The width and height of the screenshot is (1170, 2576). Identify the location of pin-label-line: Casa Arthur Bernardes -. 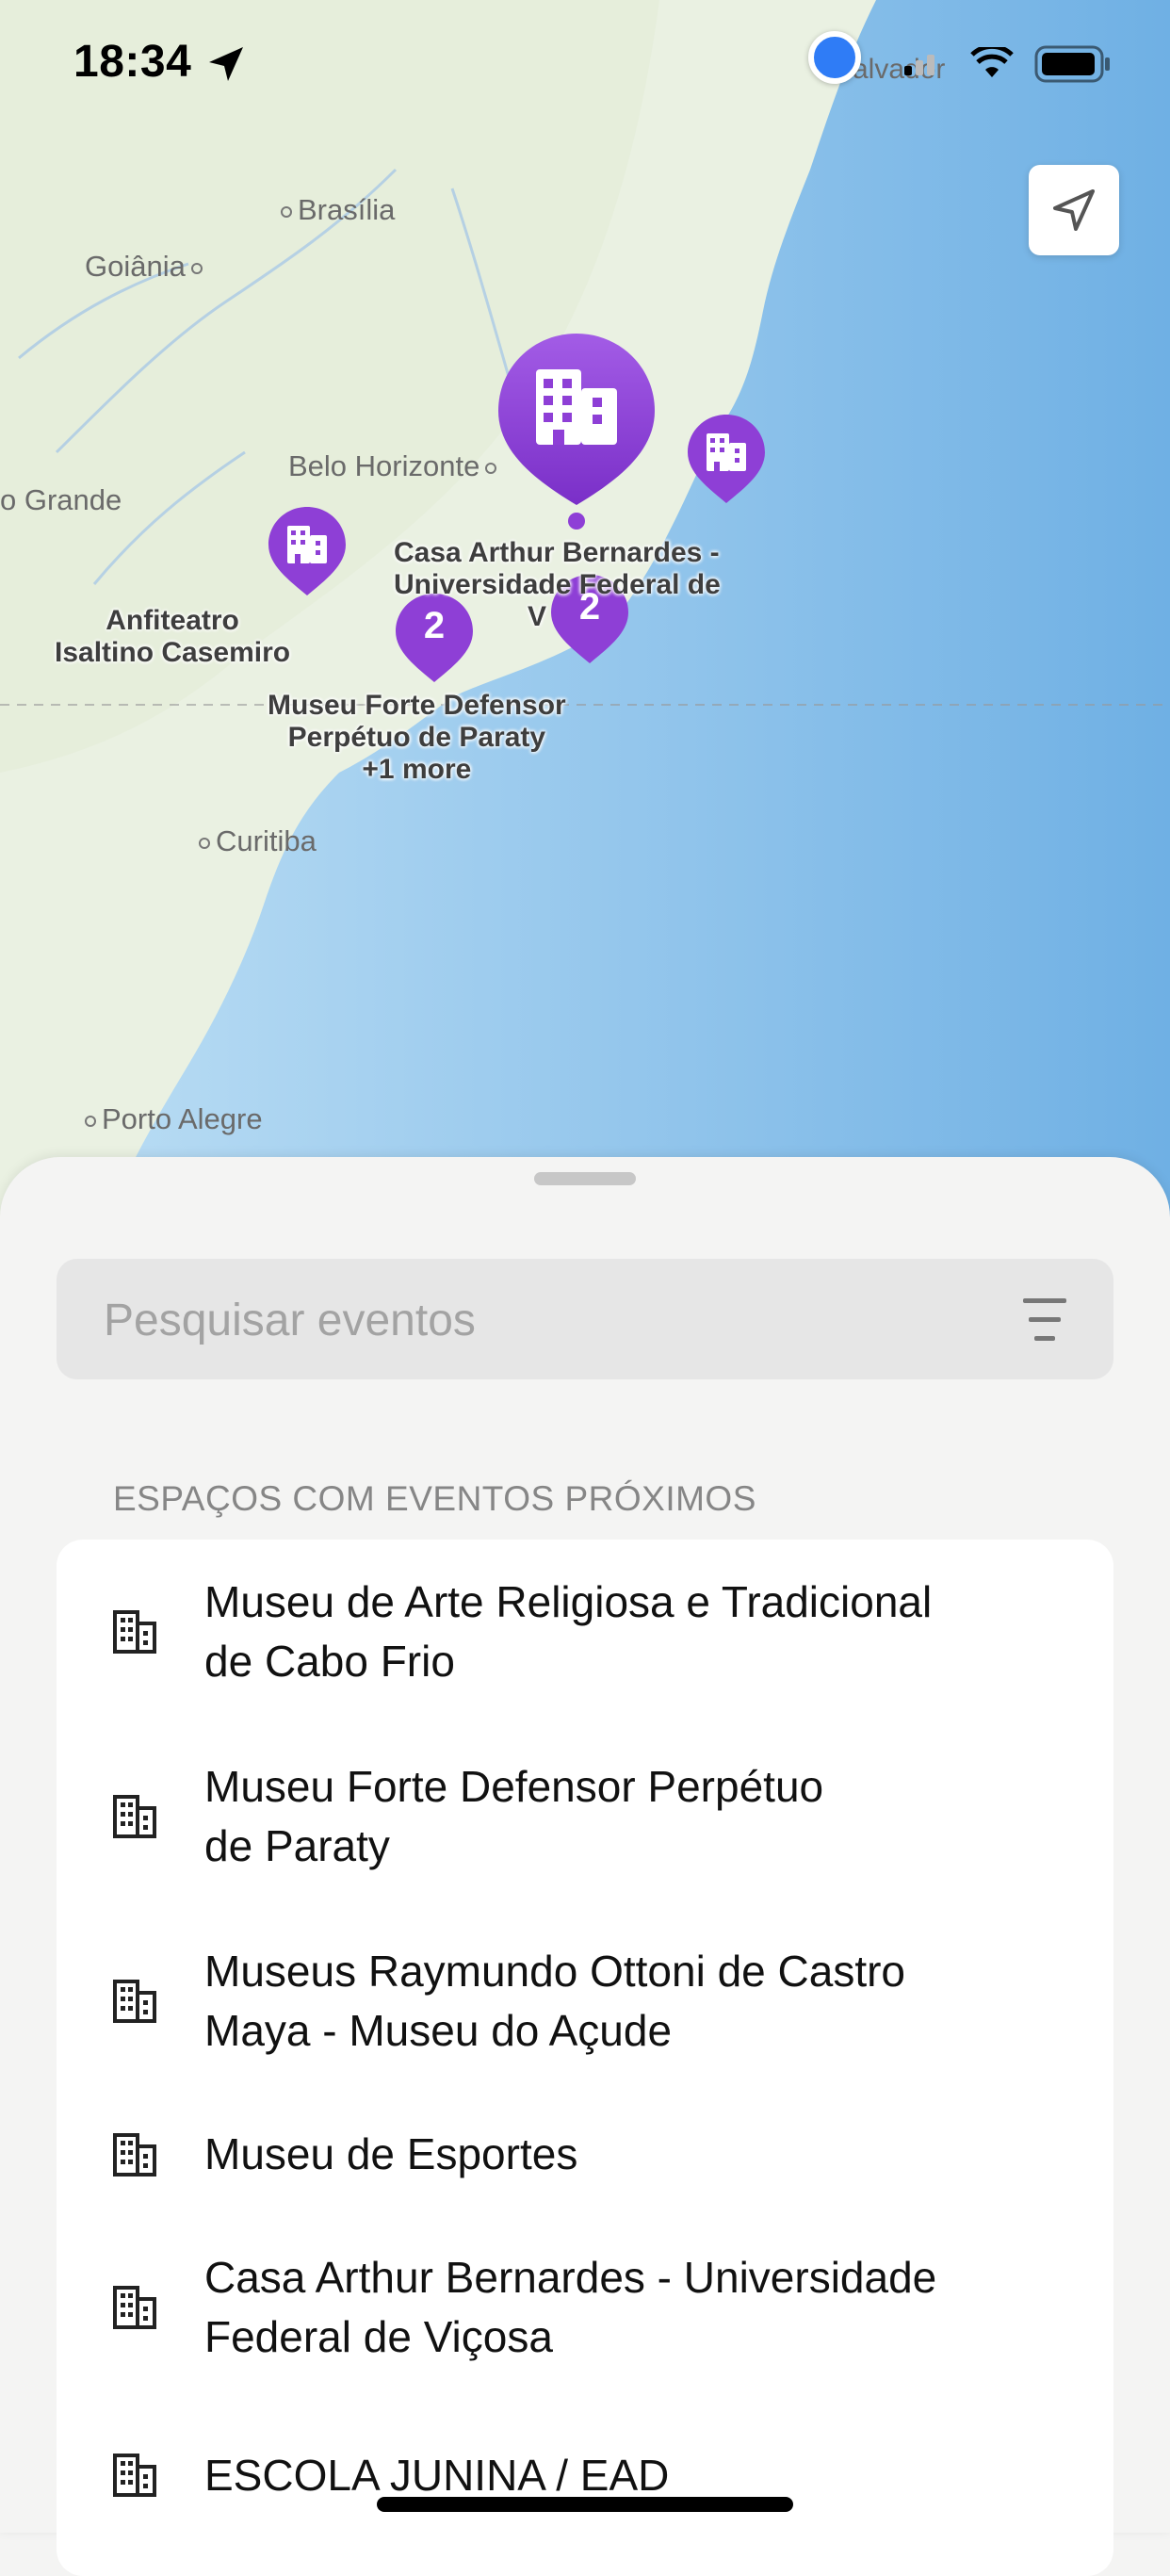
(557, 552).